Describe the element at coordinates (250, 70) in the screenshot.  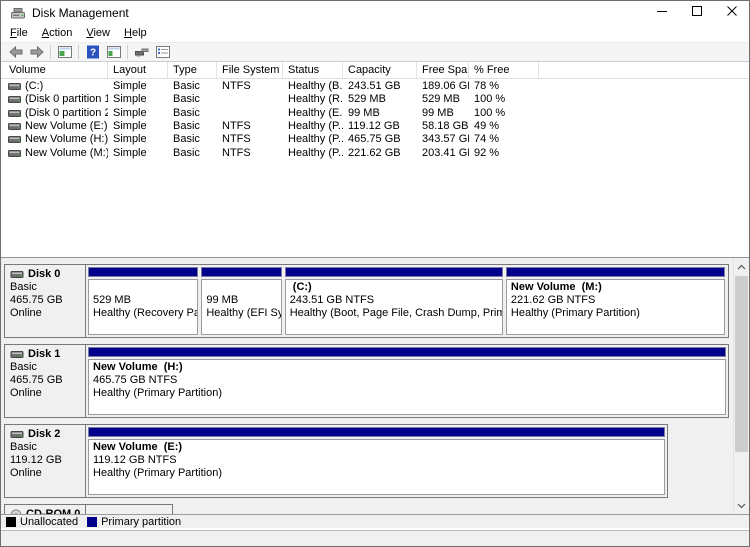
I see `column-header-file_system: File System` at that location.